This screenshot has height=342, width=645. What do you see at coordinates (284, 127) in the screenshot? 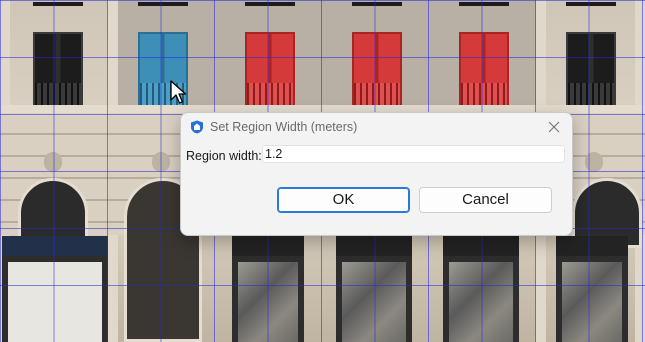
I see `dialog-title: Set Region Width (meters)` at bounding box center [284, 127].